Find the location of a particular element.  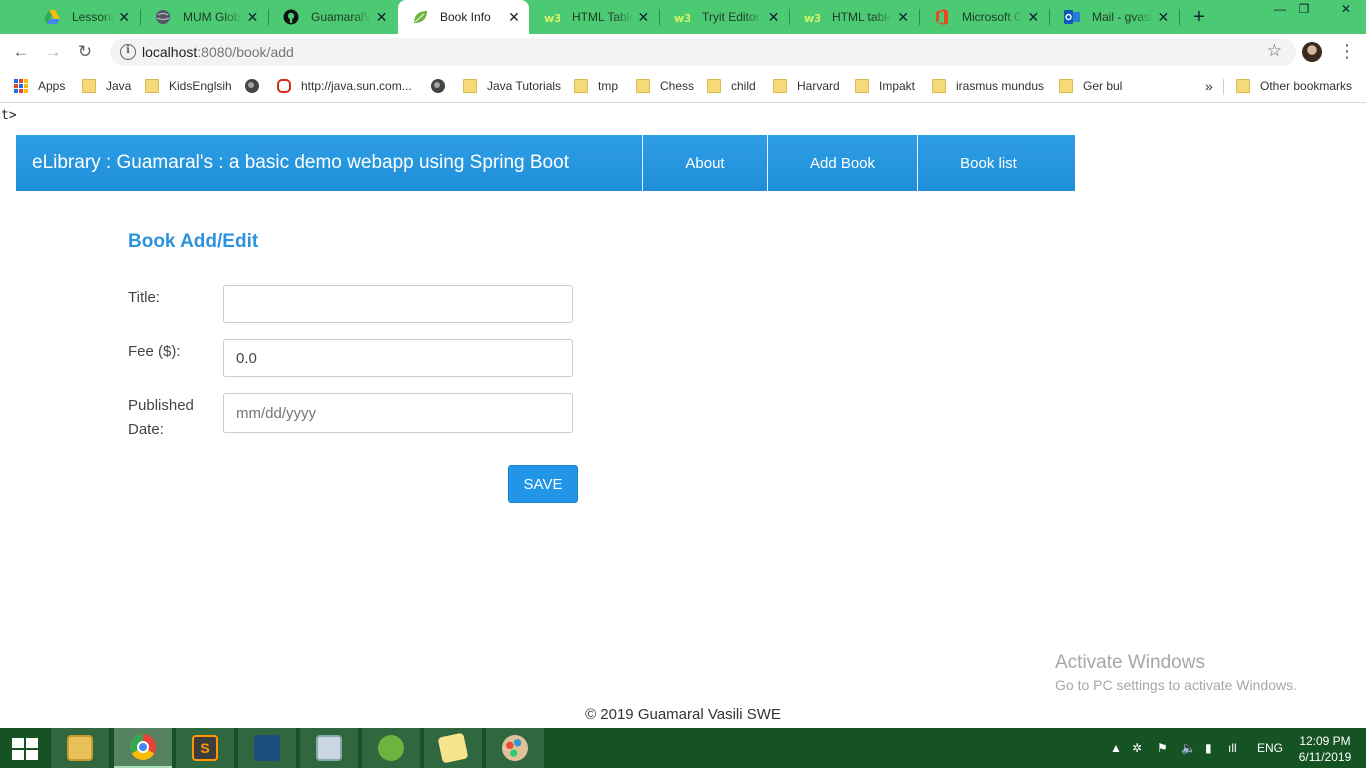

tab-tryit-editor: w3 Tryit Editor v ✕ is located at coordinates (724, 17).